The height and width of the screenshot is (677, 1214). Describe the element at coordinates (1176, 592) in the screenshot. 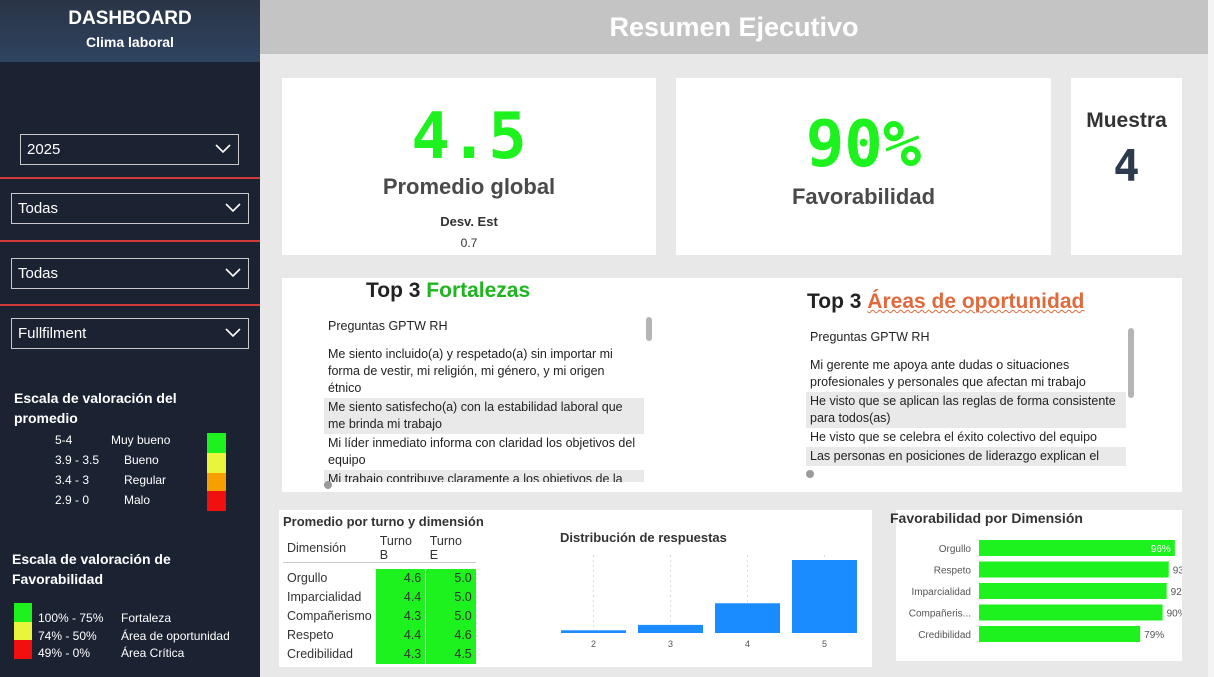

I see `value-label: 92%` at that location.